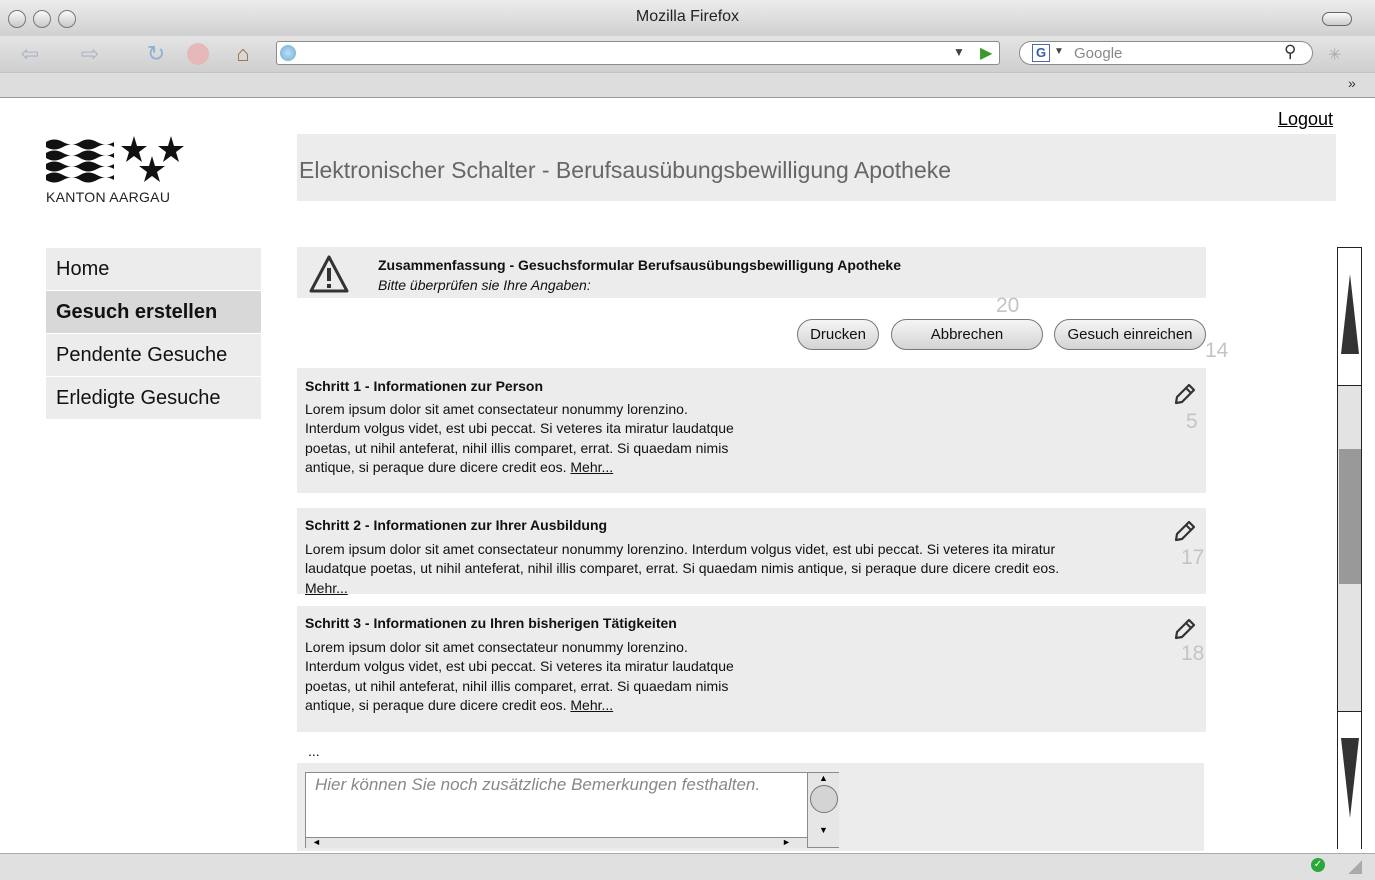  I want to click on search-input: G ▼ ⚲, so click(1166, 53).